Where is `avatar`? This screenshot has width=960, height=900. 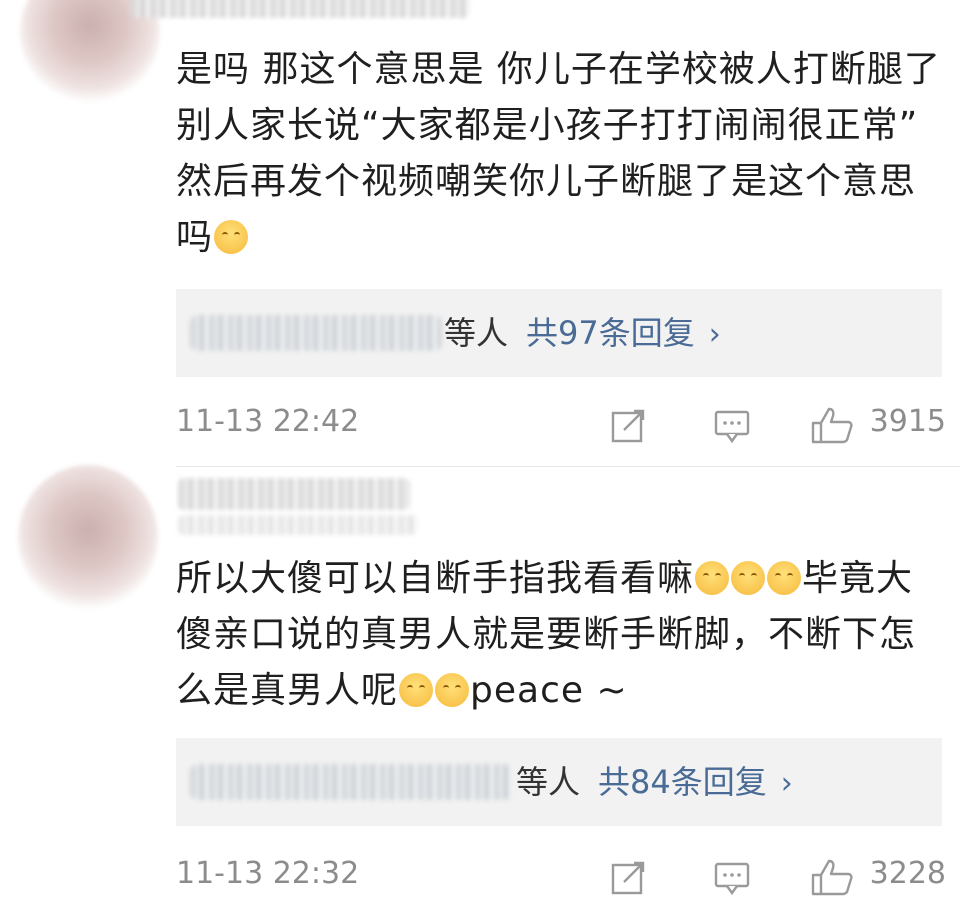 avatar is located at coordinates (88, 537).